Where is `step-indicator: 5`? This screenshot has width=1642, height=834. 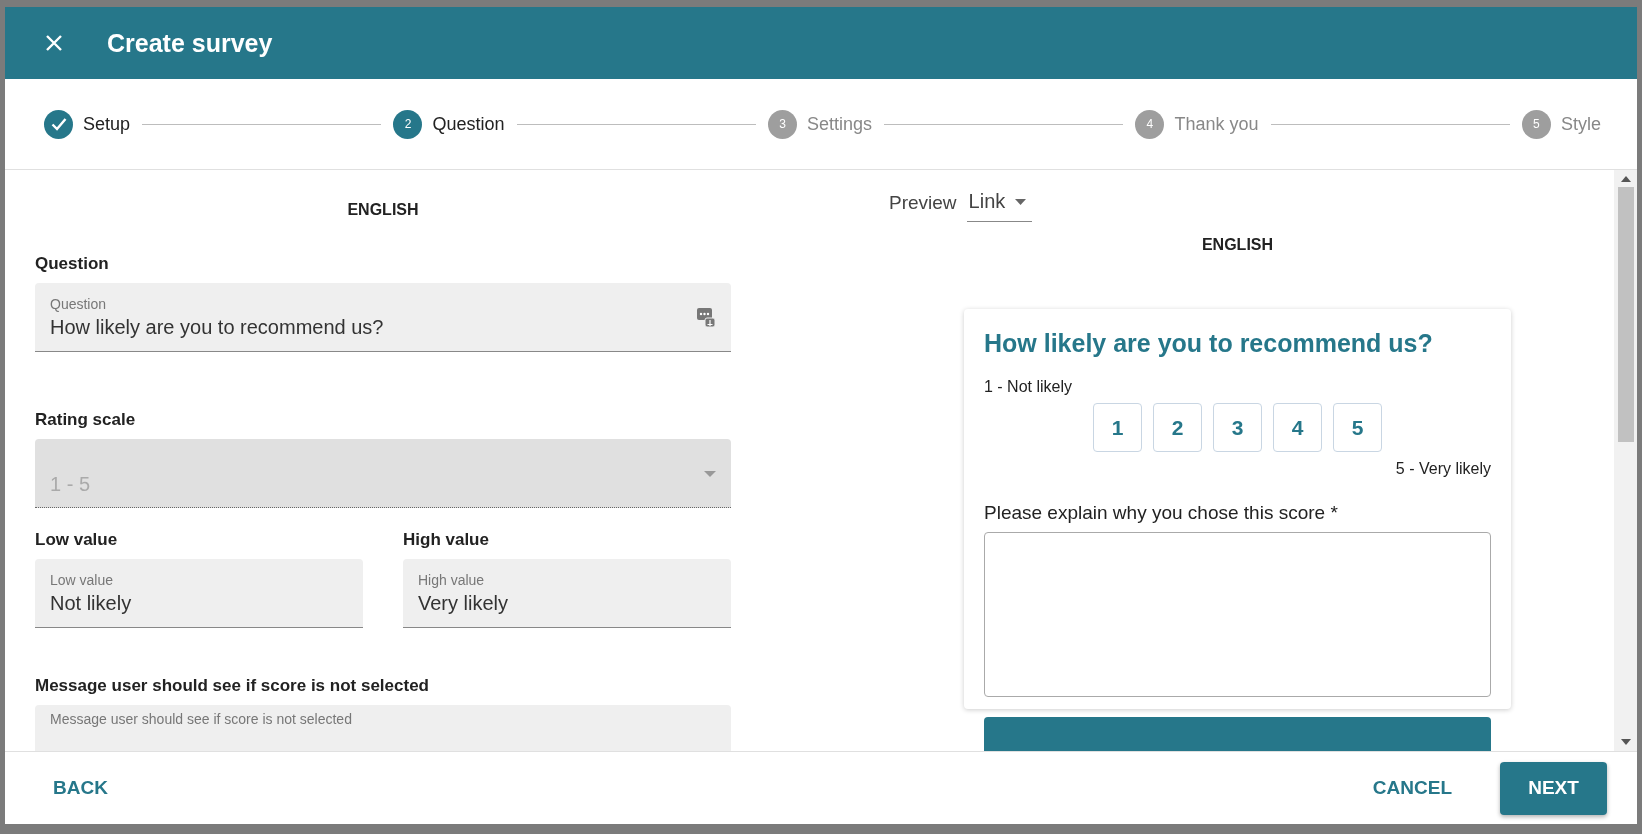
step-indicator: 5 is located at coordinates (1536, 124).